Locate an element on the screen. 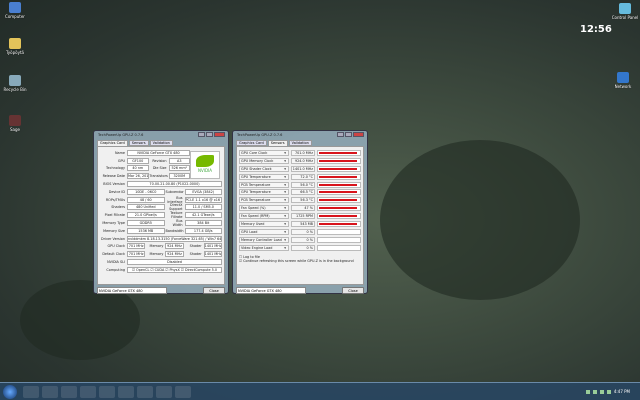 This screenshot has height=400, width=640. desktop-icon-folder: Työpöytä is located at coordinates (15, 46).